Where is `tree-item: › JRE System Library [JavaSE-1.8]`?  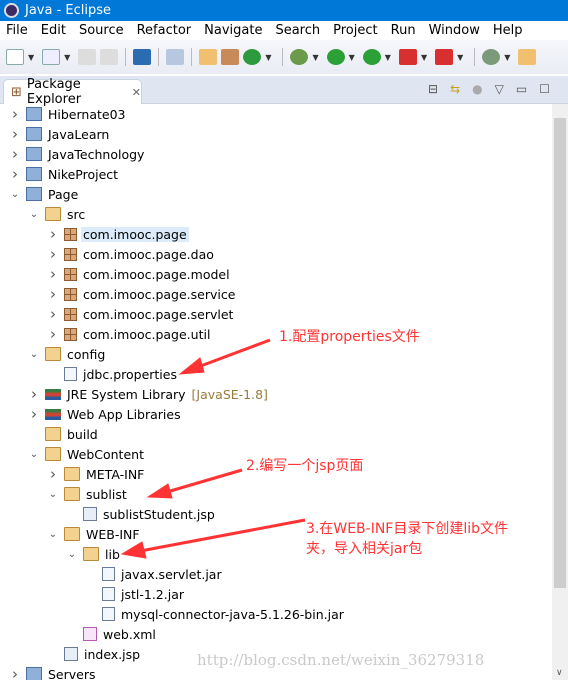
tree-item: › JRE System Library [JavaSE-1.8] is located at coordinates (148, 394).